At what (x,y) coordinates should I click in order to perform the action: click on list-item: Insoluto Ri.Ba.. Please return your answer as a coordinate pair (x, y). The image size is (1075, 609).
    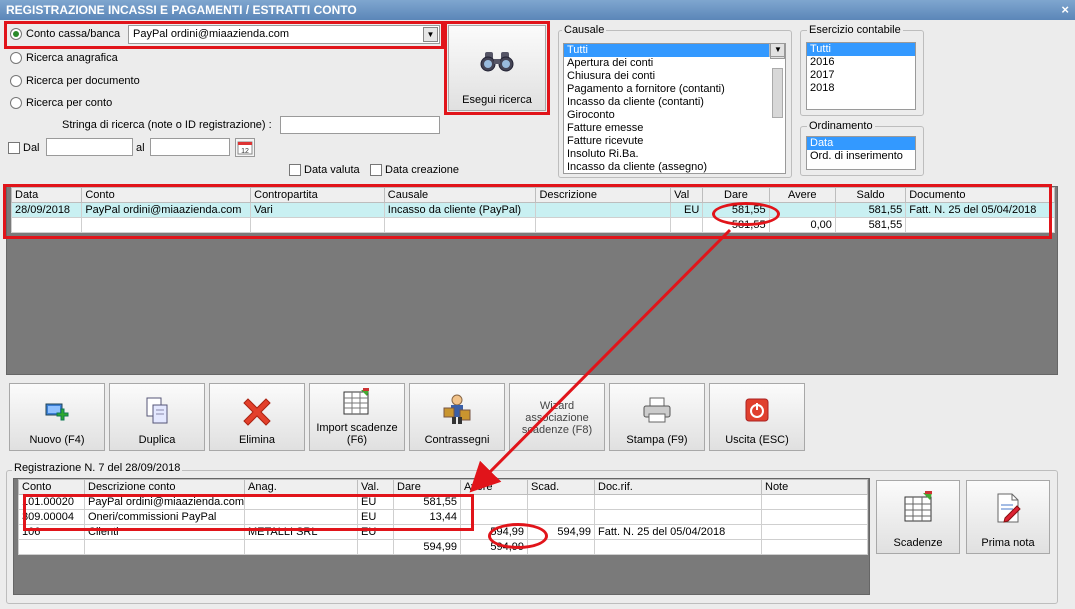
    Looking at the image, I should click on (674, 154).